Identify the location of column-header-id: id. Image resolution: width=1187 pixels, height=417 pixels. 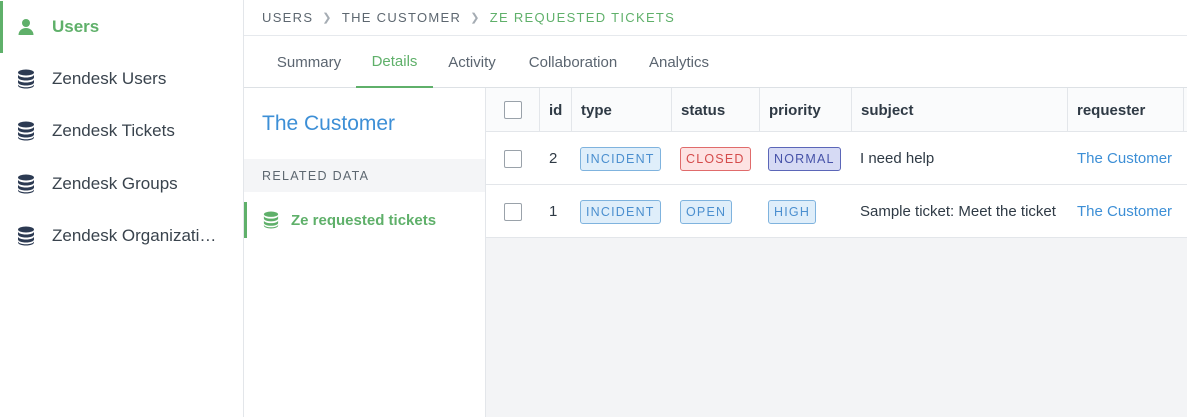
(556, 110).